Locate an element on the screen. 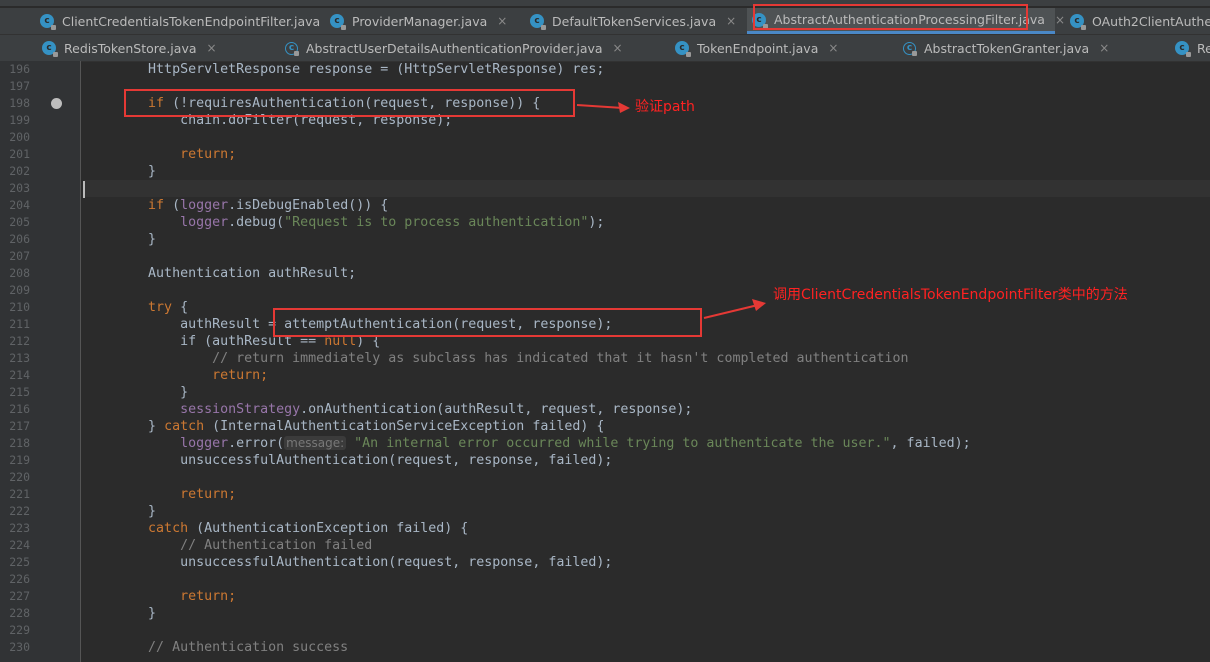 The image size is (1210, 662). code-line-228: } is located at coordinates (152, 613).